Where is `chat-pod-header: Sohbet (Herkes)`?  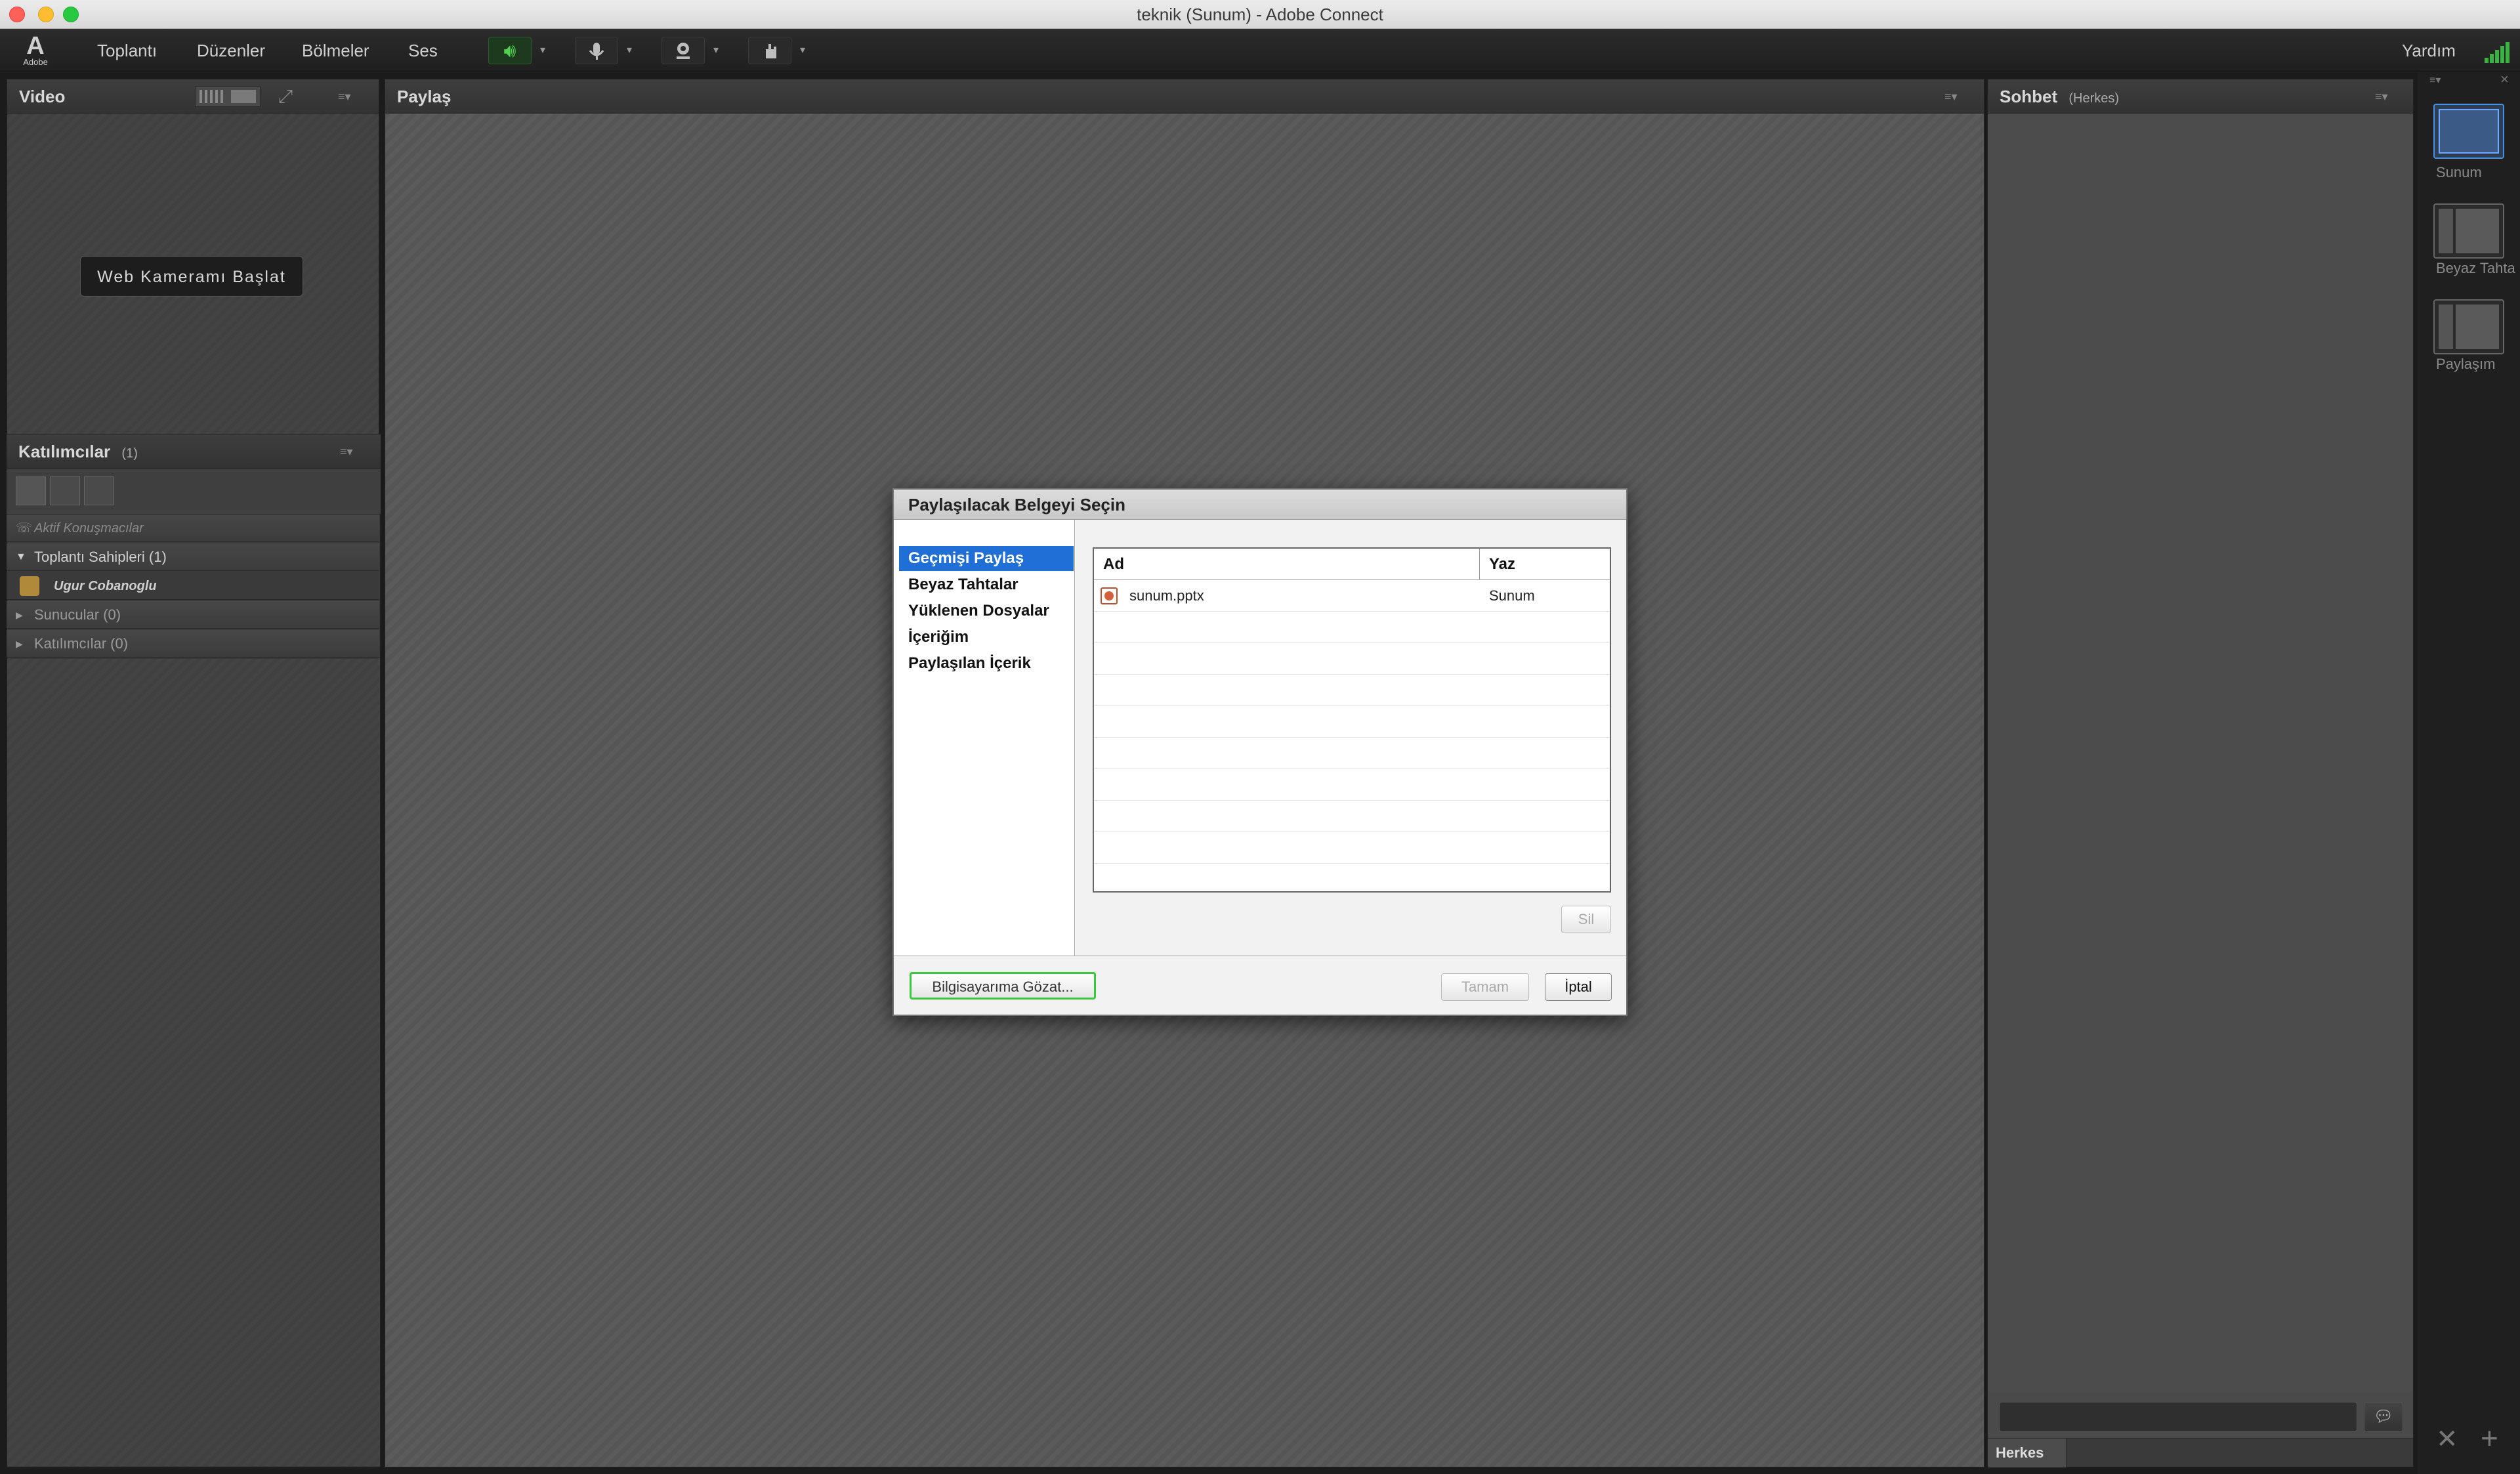
chat-pod-header: Sohbet (Herkes) is located at coordinates (2200, 97).